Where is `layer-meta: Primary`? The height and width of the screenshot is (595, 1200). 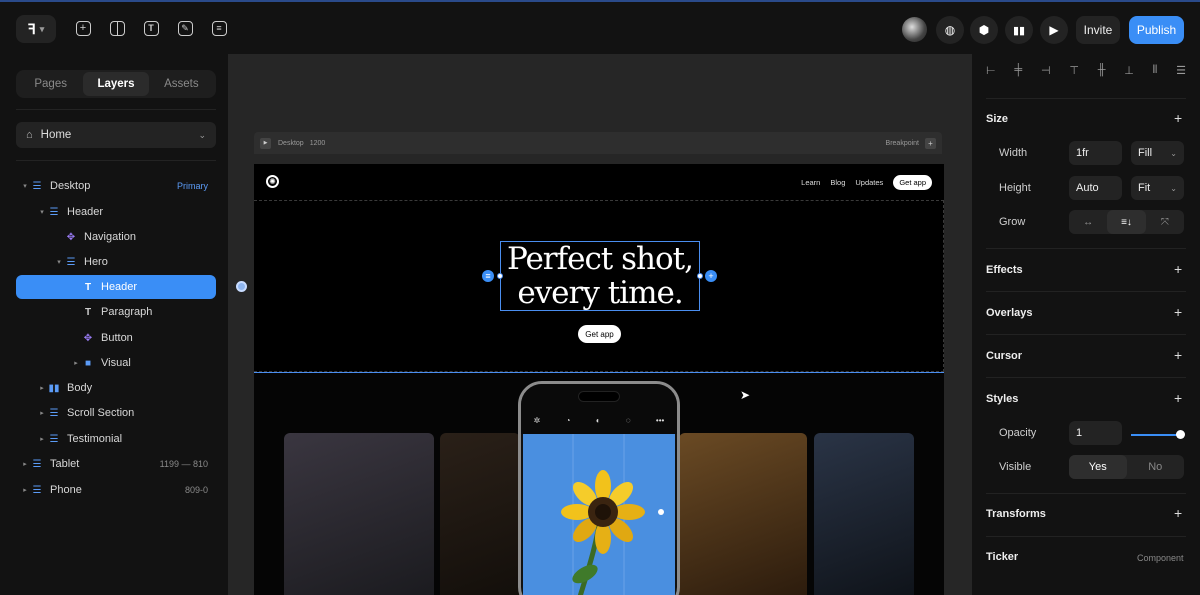
layer-meta: Primary is located at coordinates (192, 186).